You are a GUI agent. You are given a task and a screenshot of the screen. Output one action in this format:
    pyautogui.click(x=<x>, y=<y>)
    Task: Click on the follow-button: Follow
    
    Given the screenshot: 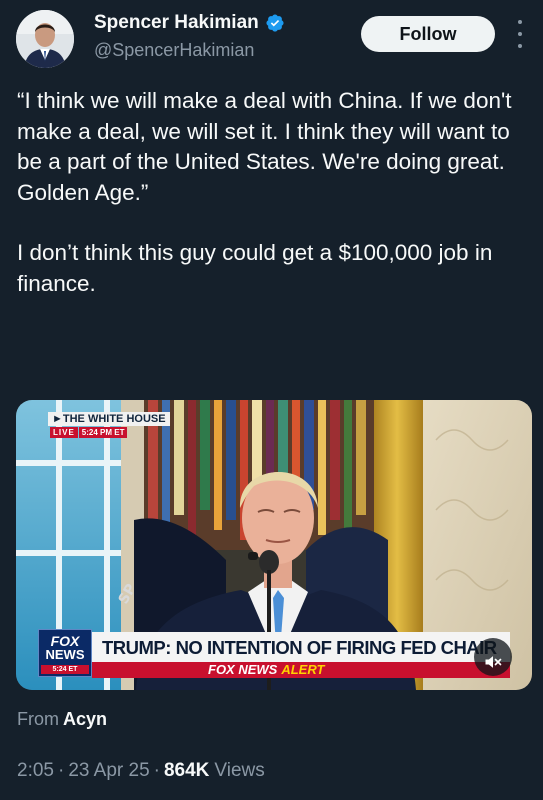 What is the action you would take?
    pyautogui.click(x=428, y=34)
    